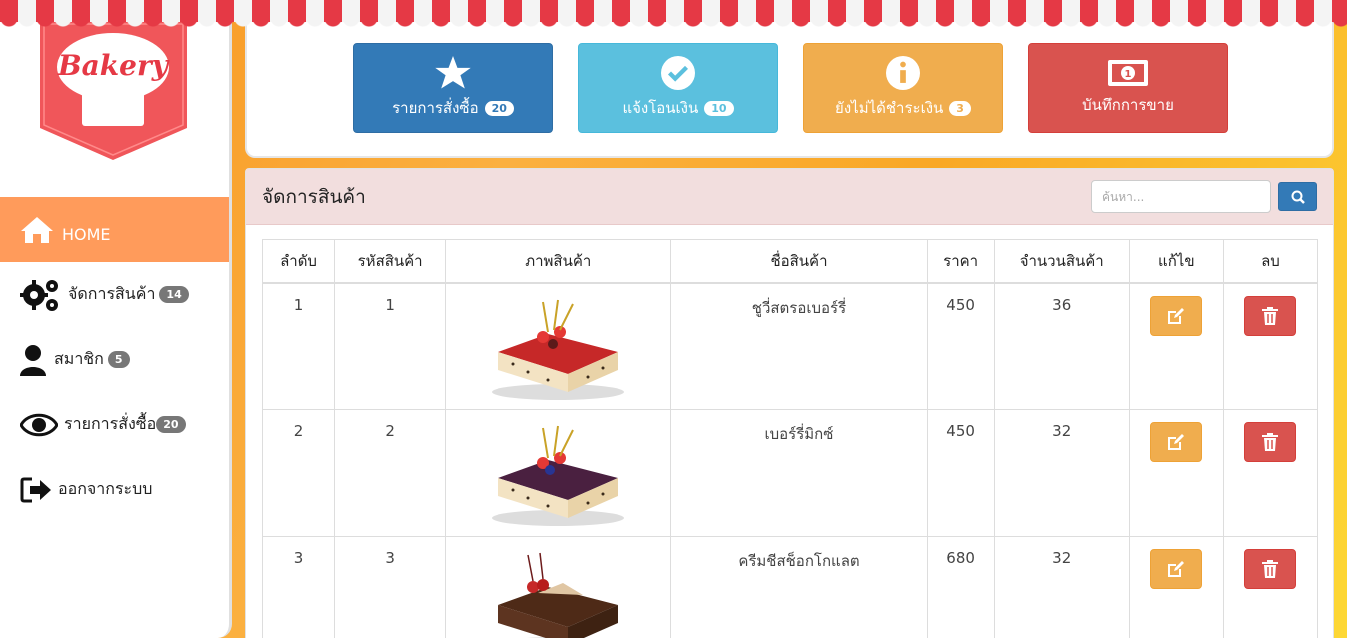  Describe the element at coordinates (960, 108) in the screenshot. I see `tile-badge: 3` at that location.